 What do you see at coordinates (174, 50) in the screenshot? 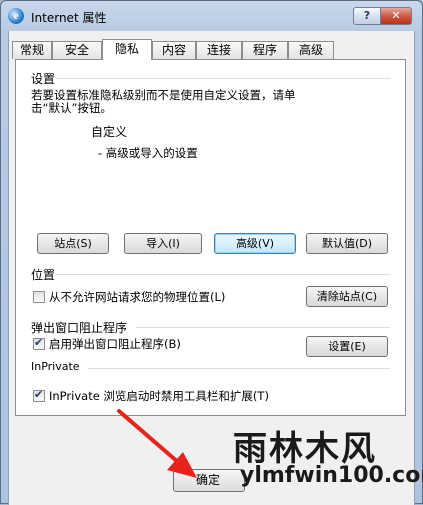
I see `tab-content: 内容` at bounding box center [174, 50].